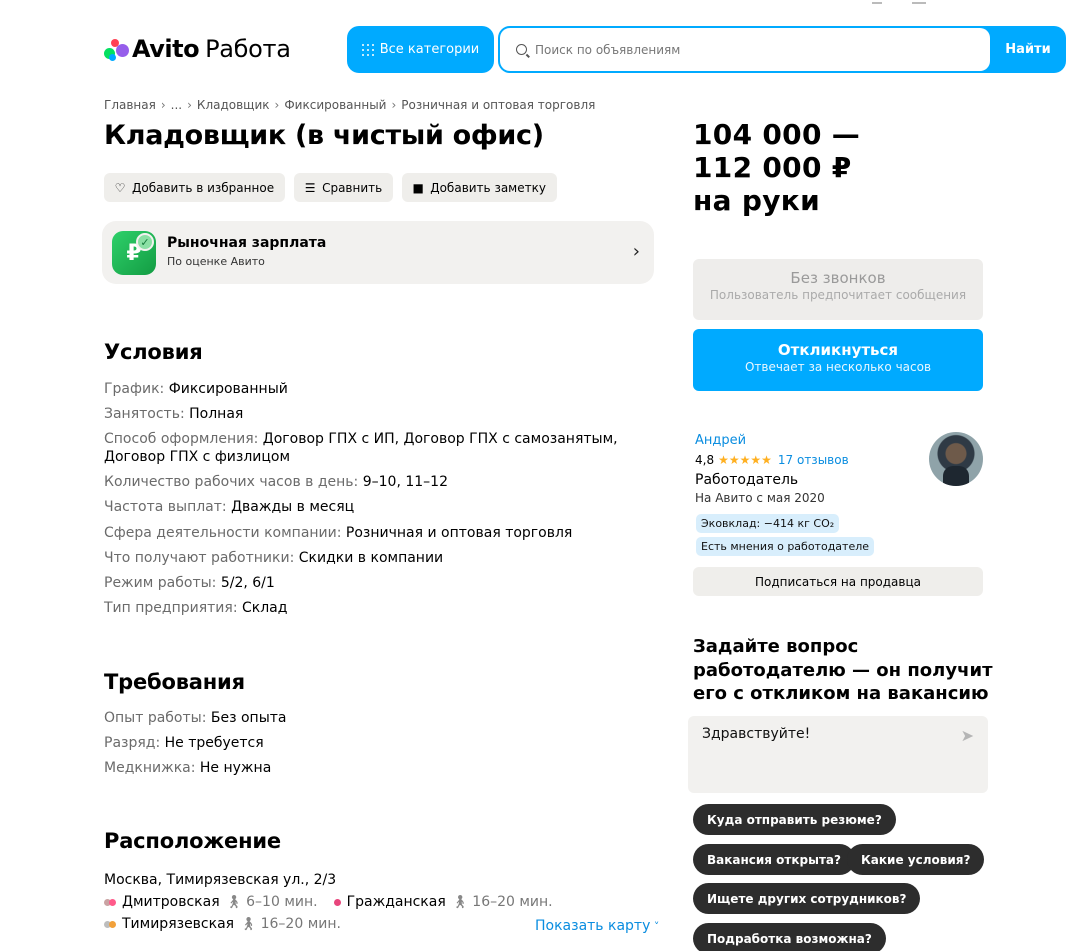 Image resolution: width=1081 pixels, height=951 pixels. Describe the element at coordinates (720, 440) in the screenshot. I see `seller-name: Андрей` at that location.